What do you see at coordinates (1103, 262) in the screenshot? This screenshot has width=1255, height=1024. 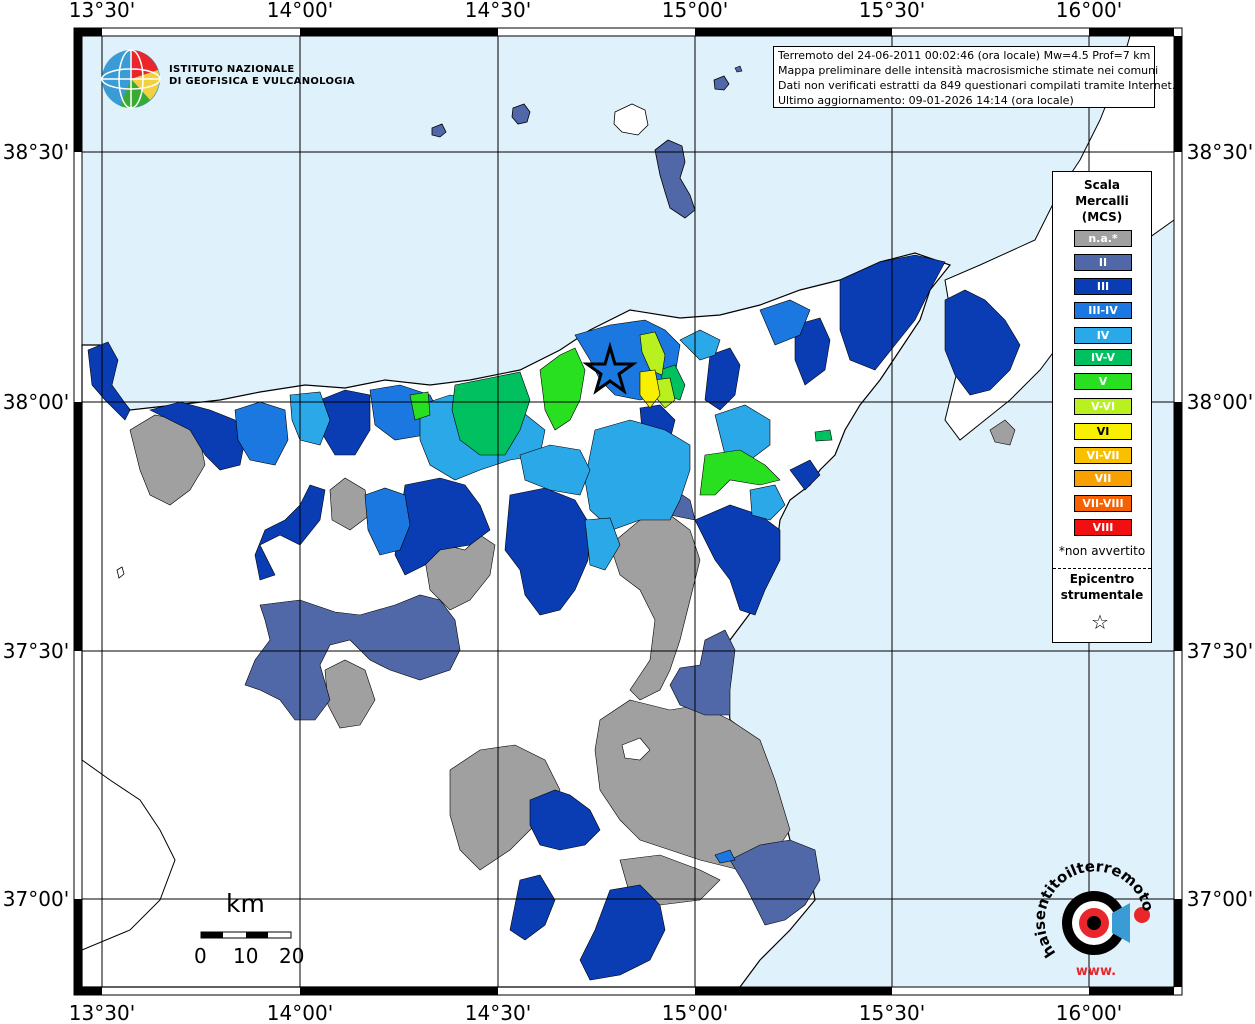 I see `legend-swatch-ii: II` at bounding box center [1103, 262].